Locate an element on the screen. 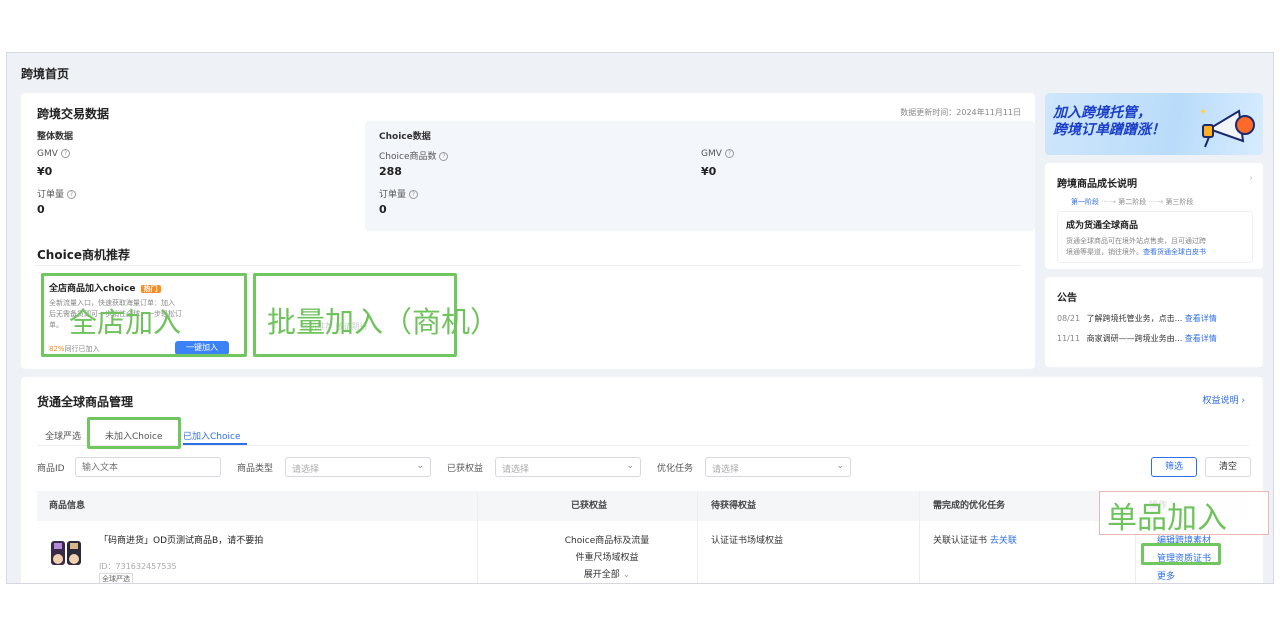  col-tasks: 需完成的优化任务 is located at coordinates (969, 506).